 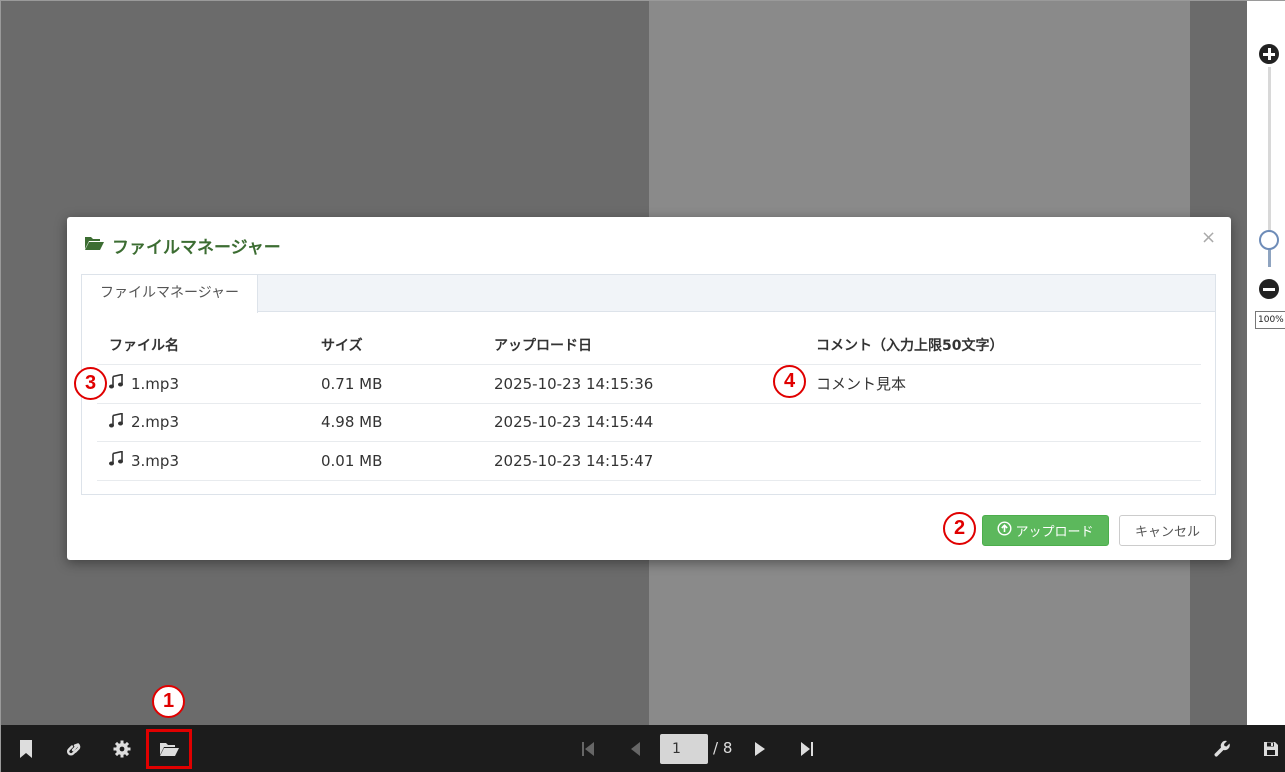 I want to click on annotation-marker-2: 2, so click(x=959, y=528).